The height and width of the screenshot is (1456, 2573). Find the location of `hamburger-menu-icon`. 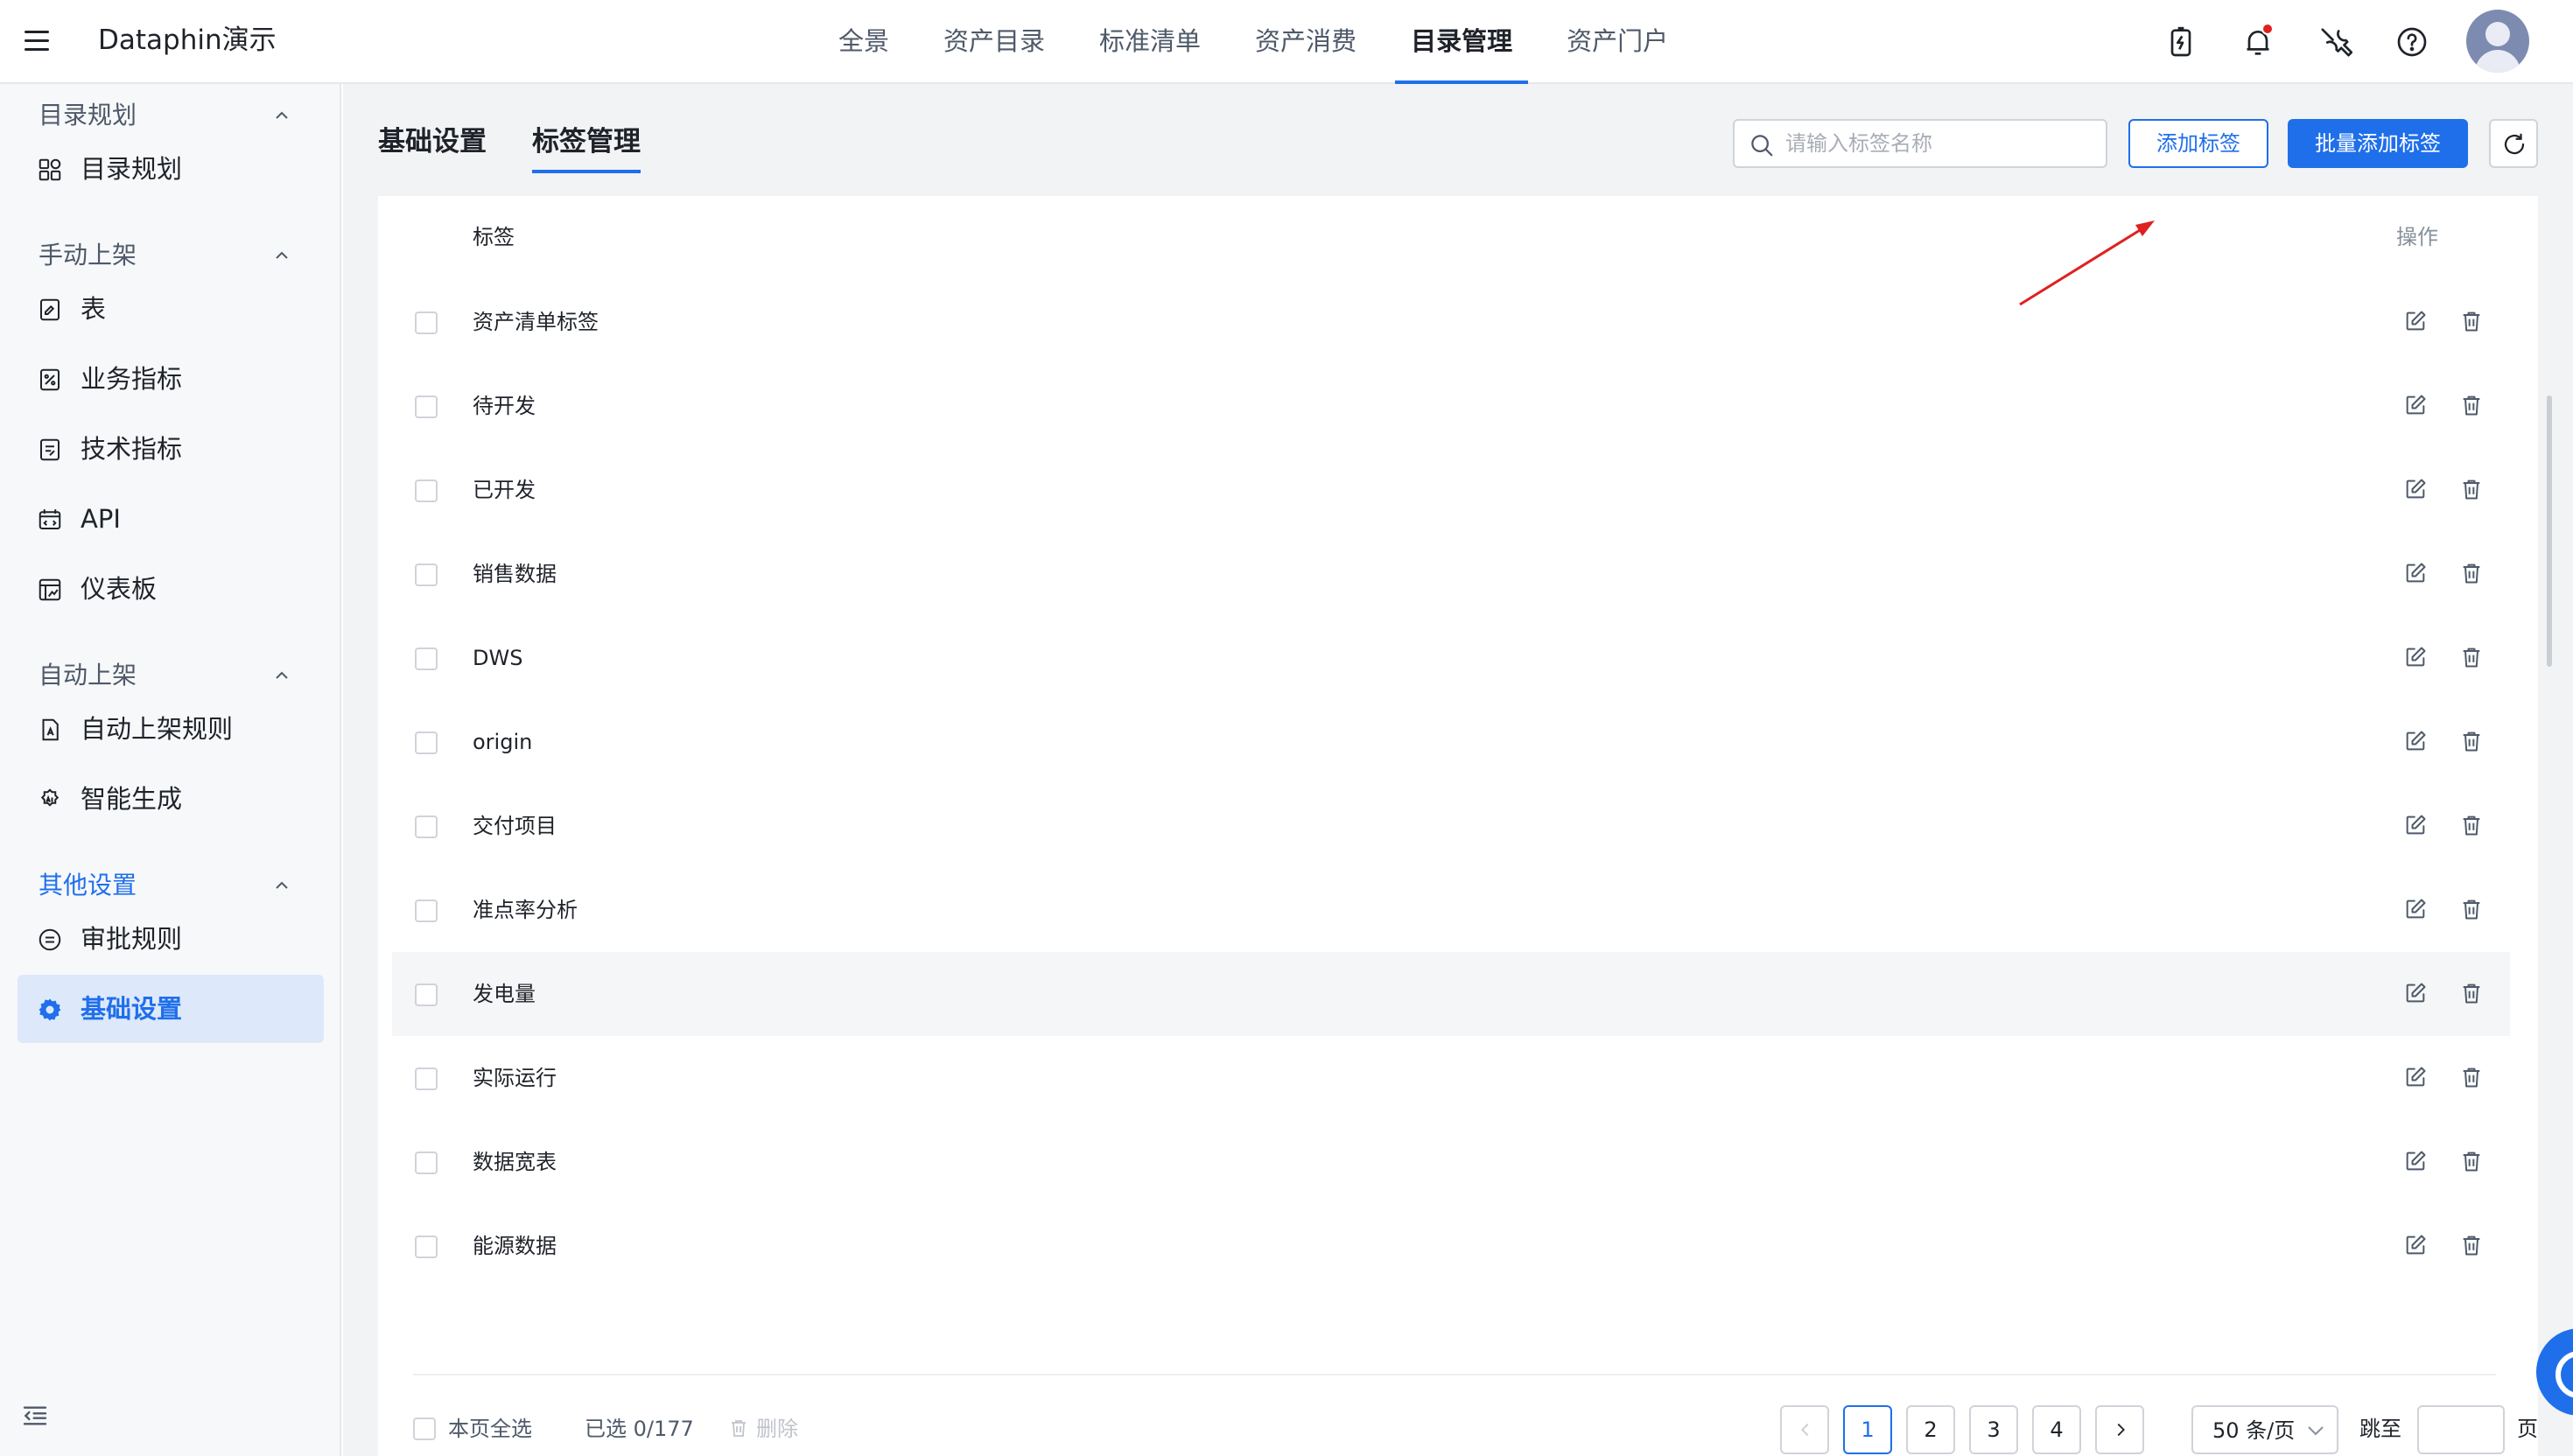

hamburger-menu-icon is located at coordinates (36, 40).